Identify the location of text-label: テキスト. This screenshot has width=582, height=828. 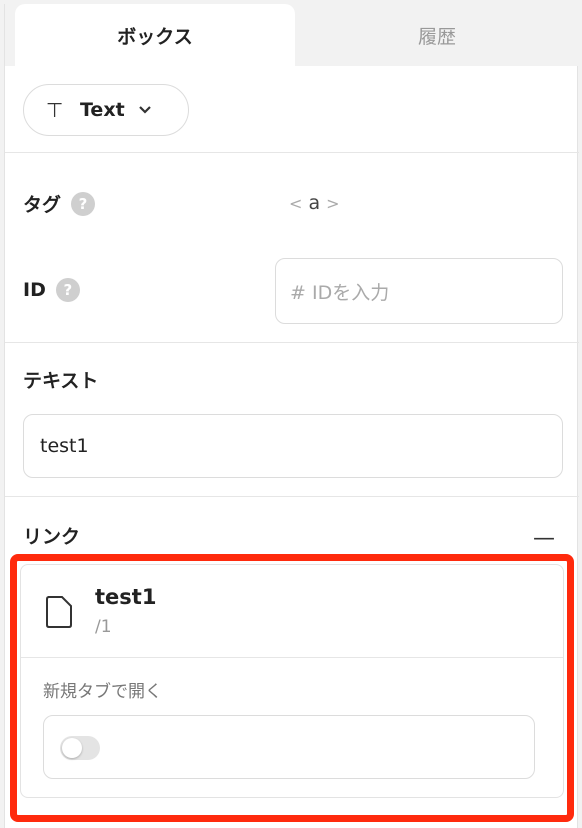
(61, 381).